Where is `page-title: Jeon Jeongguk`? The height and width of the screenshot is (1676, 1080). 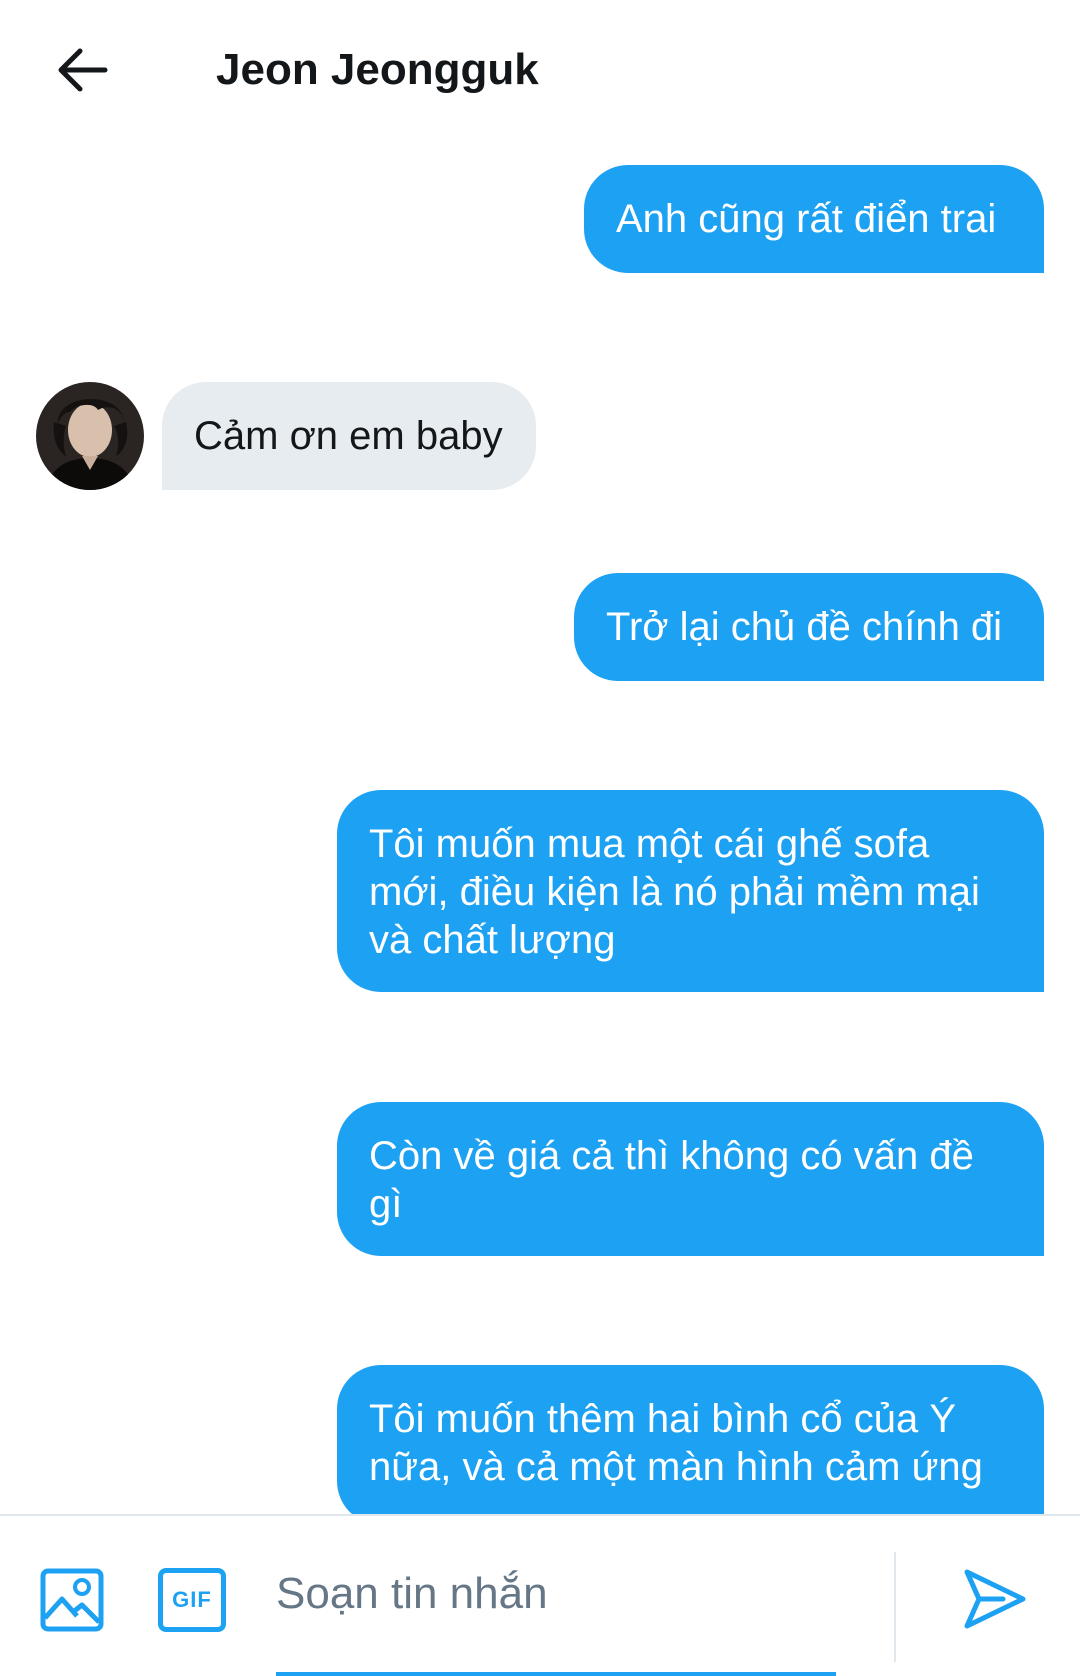
page-title: Jeon Jeongguk is located at coordinates (377, 69).